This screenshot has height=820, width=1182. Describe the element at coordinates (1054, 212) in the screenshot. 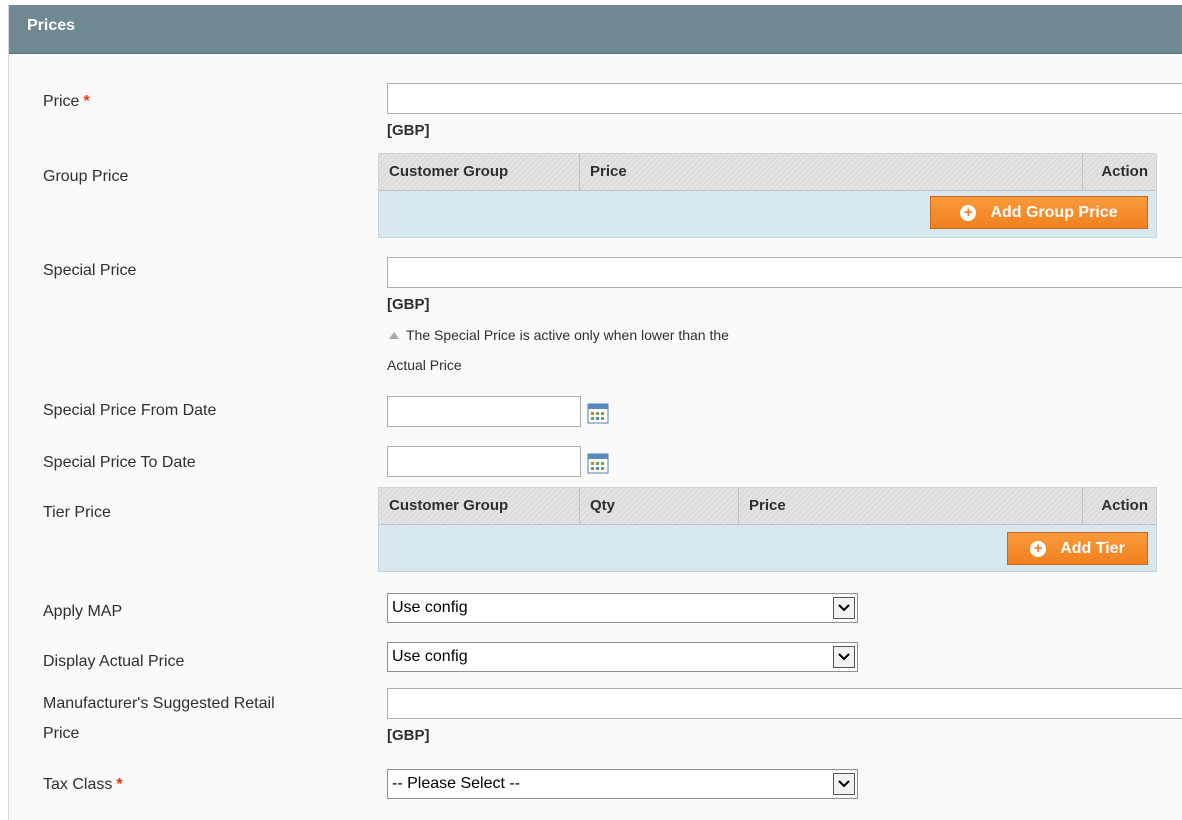

I see `add-group-price-label: Add Group Price` at that location.